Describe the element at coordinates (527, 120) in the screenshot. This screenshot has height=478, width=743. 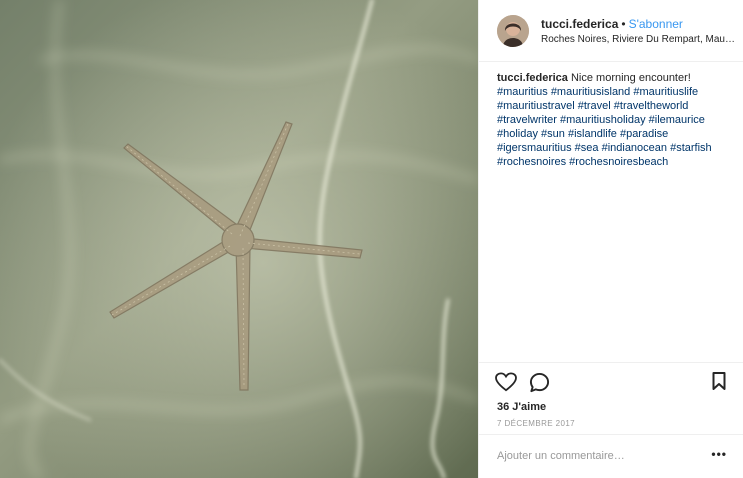
I see `hashtag-link: #travelwriter` at that location.